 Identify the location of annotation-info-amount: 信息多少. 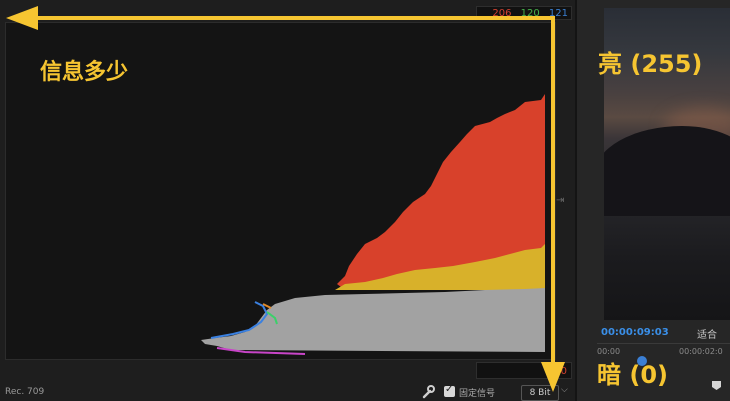
(84, 72).